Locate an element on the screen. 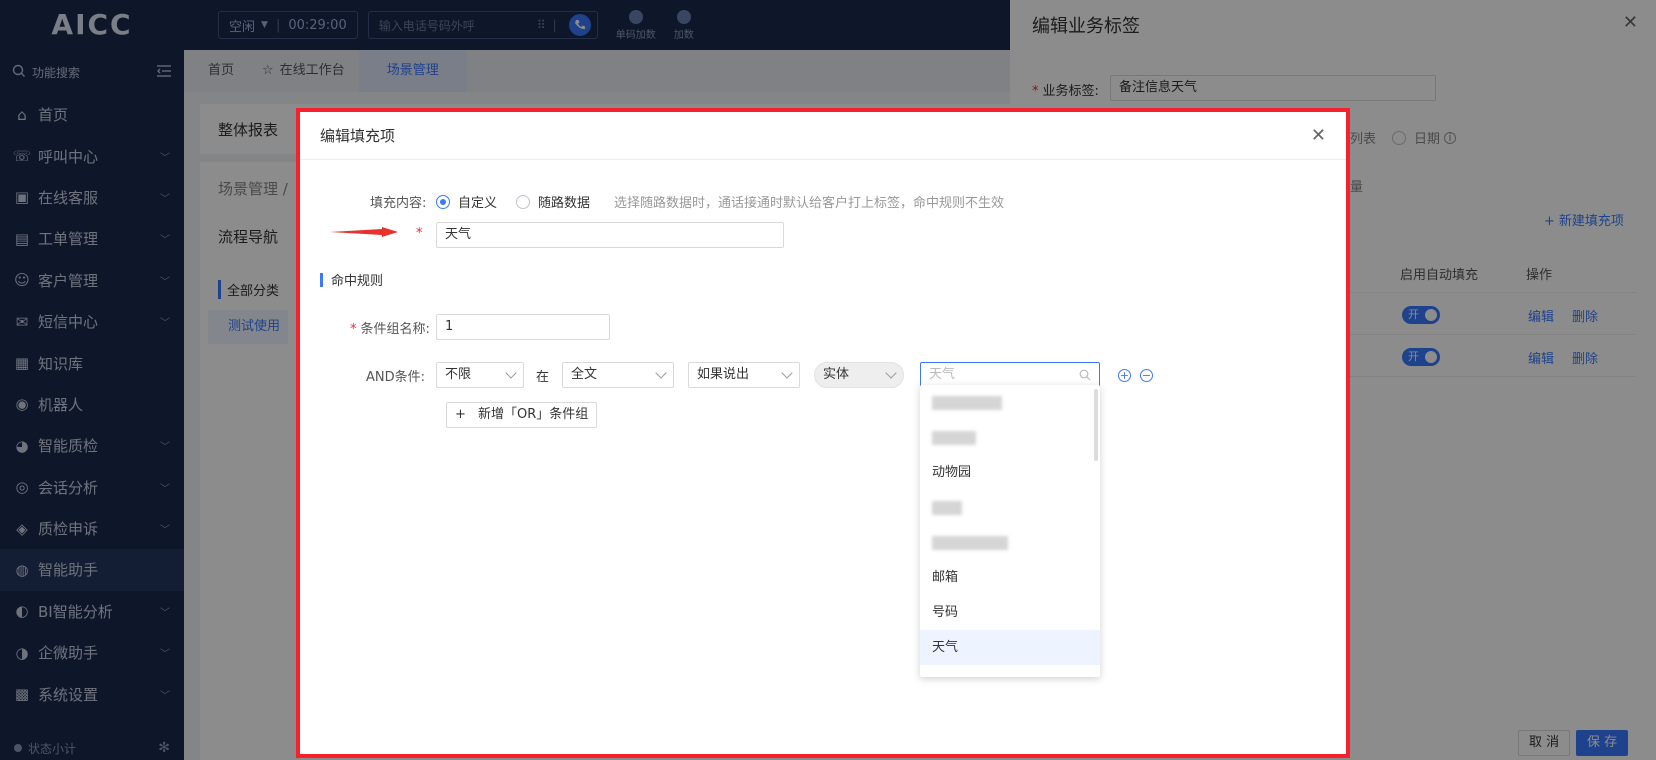  dropdown-item: 号码 is located at coordinates (1010, 612).